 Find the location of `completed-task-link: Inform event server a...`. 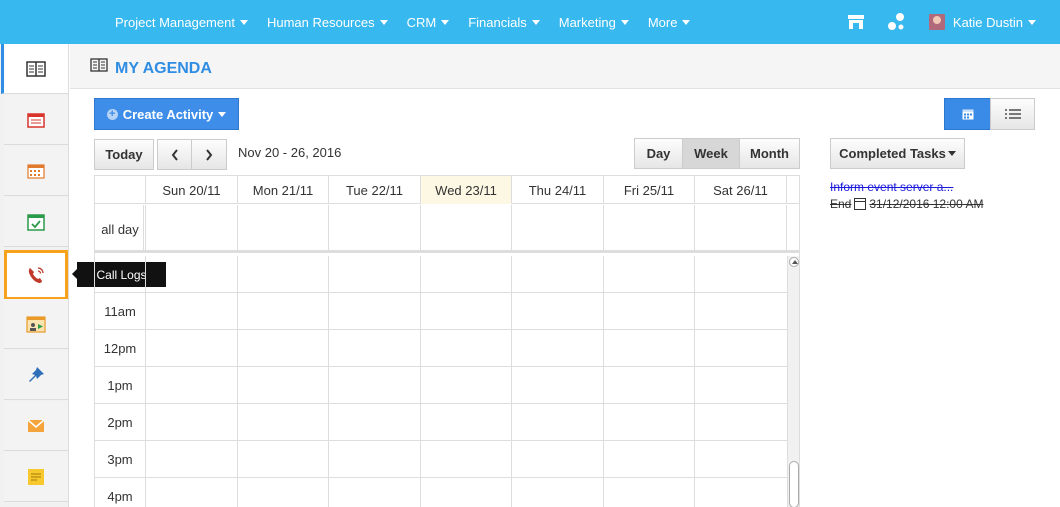

completed-task-link: Inform event server a... is located at coordinates (891, 187).